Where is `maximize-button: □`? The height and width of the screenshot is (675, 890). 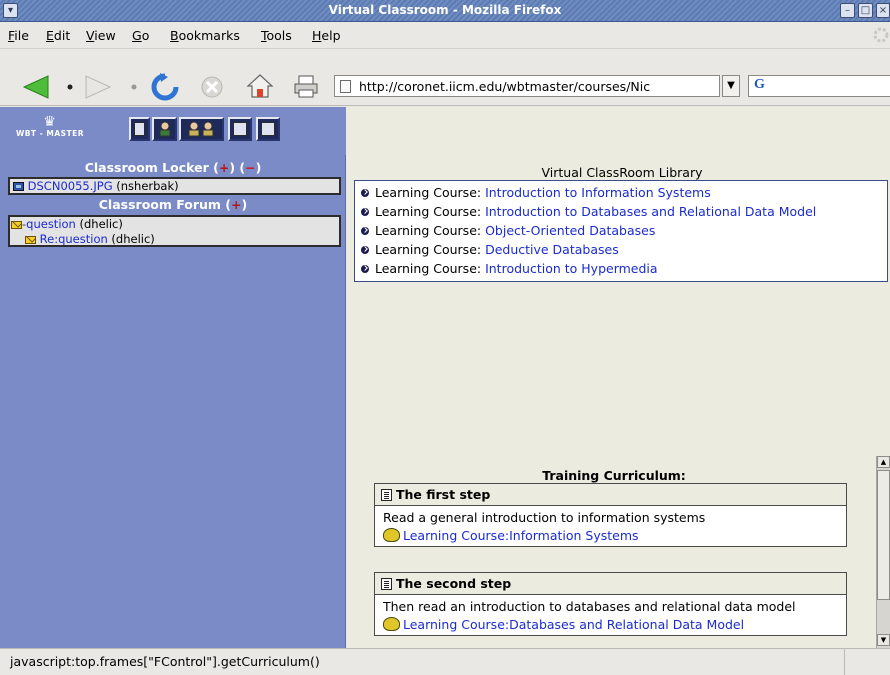 maximize-button: □ is located at coordinates (865, 10).